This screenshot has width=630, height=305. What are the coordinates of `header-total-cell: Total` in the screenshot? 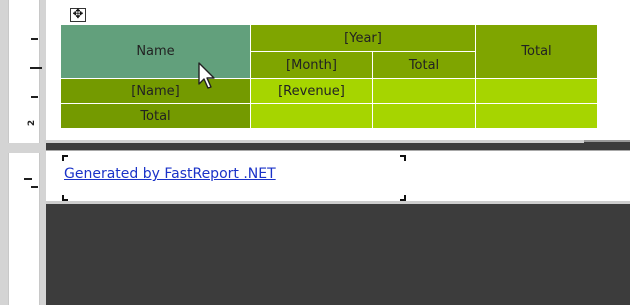 It's located at (536, 51).